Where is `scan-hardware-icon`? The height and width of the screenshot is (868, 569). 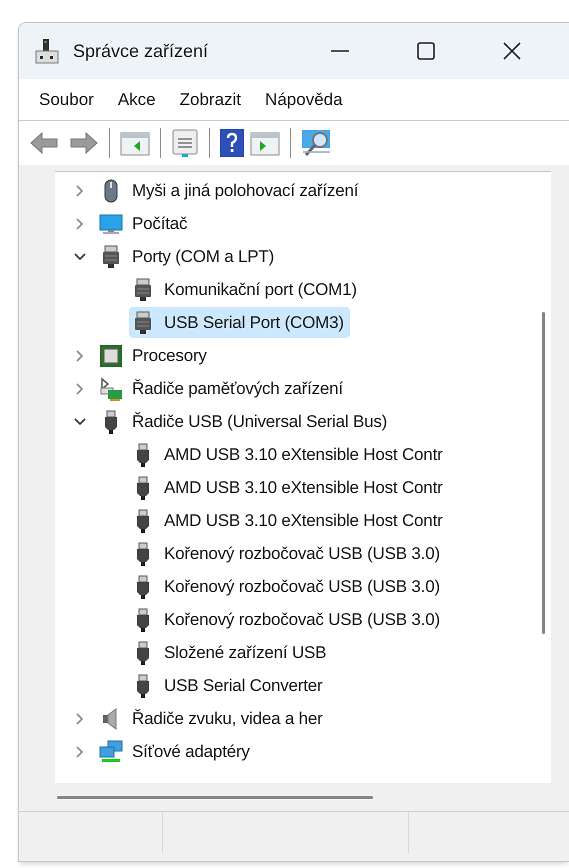 scan-hardware-icon is located at coordinates (317, 143).